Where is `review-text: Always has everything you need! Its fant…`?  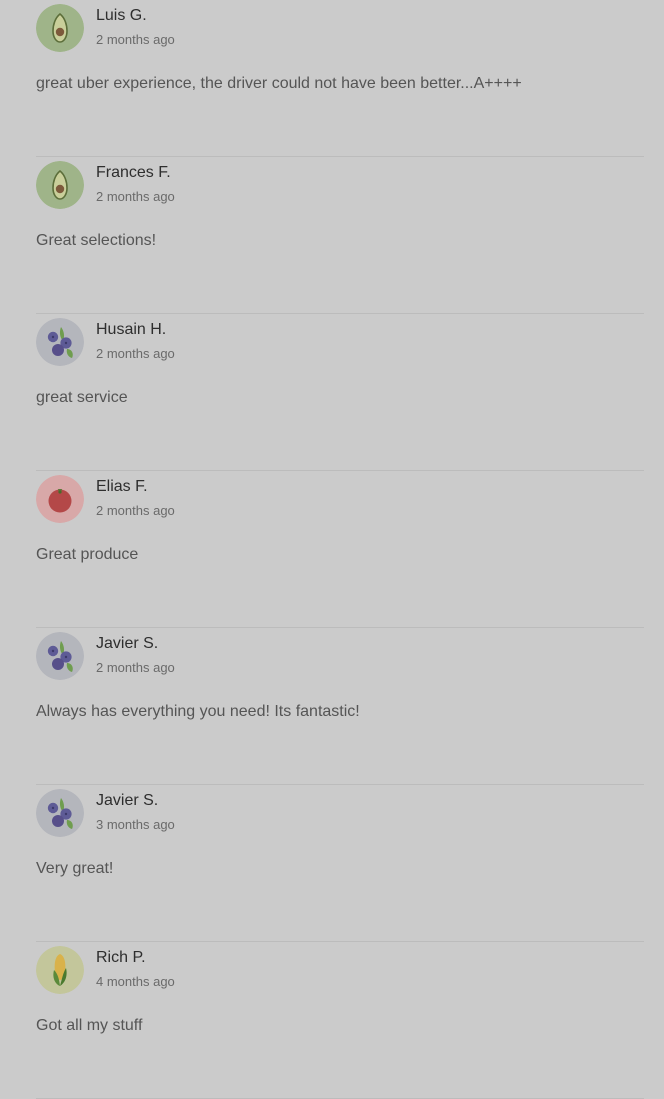 review-text: Always has everything you need! Its fant… is located at coordinates (198, 711).